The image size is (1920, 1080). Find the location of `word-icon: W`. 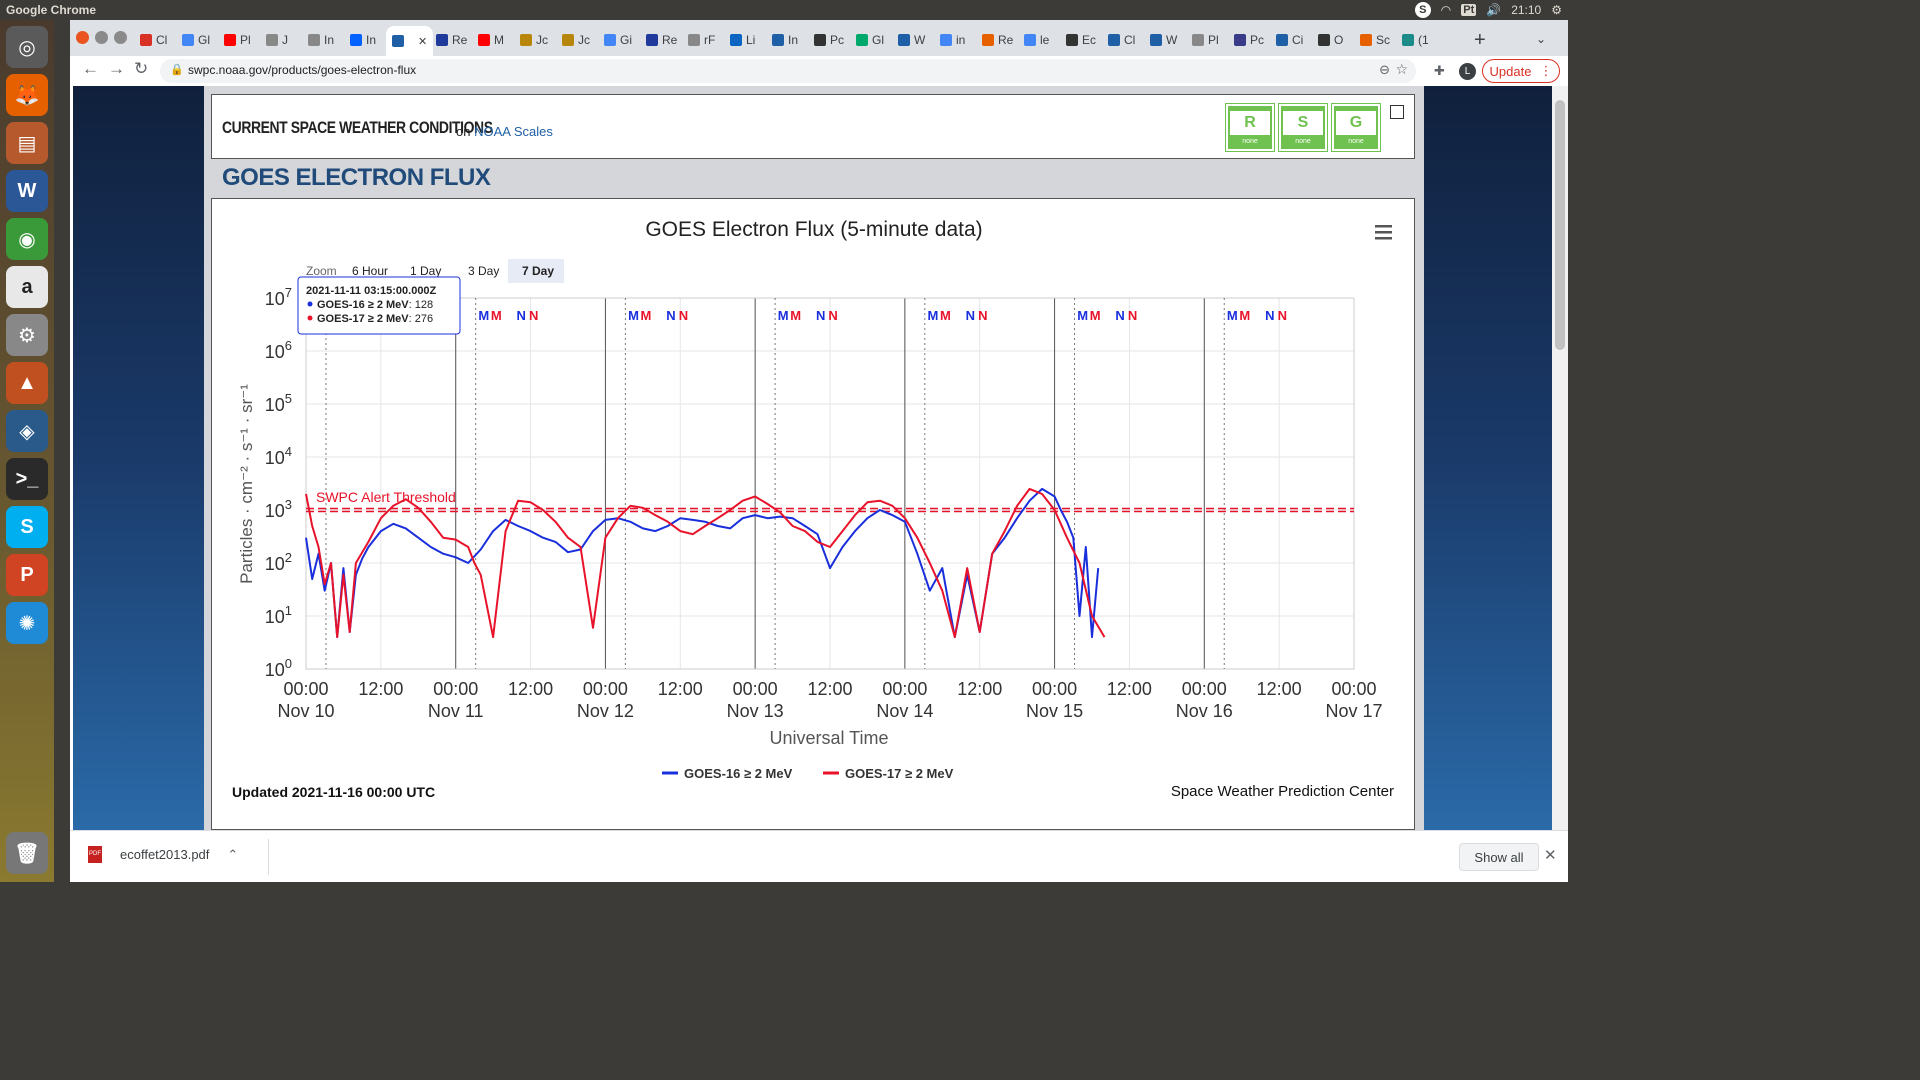

word-icon: W is located at coordinates (27, 191).